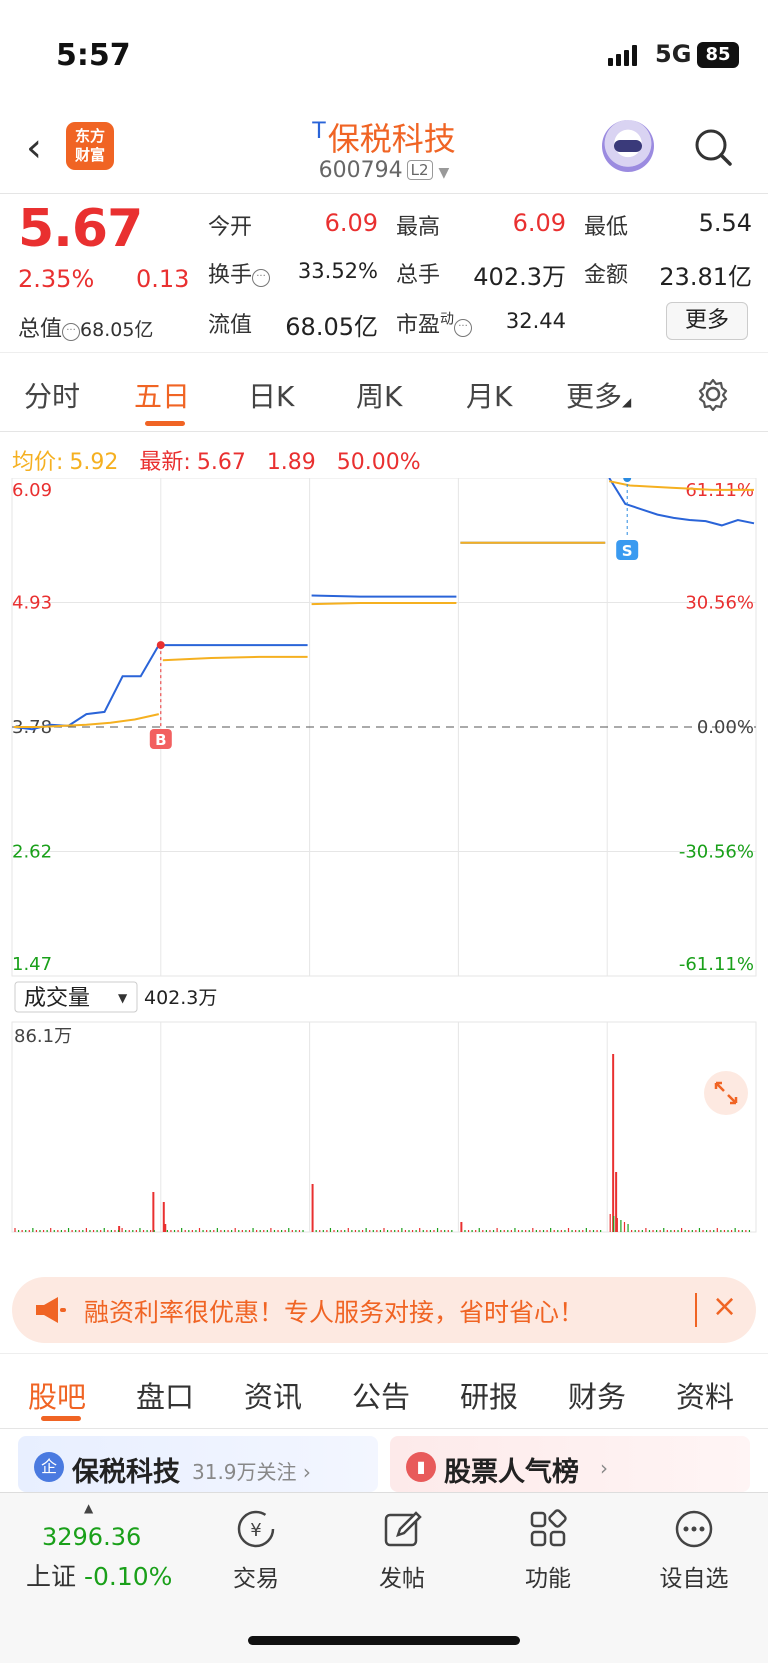 This screenshot has height=1663, width=768. Describe the element at coordinates (606, 275) in the screenshot. I see `amount-label: 金额` at that location.